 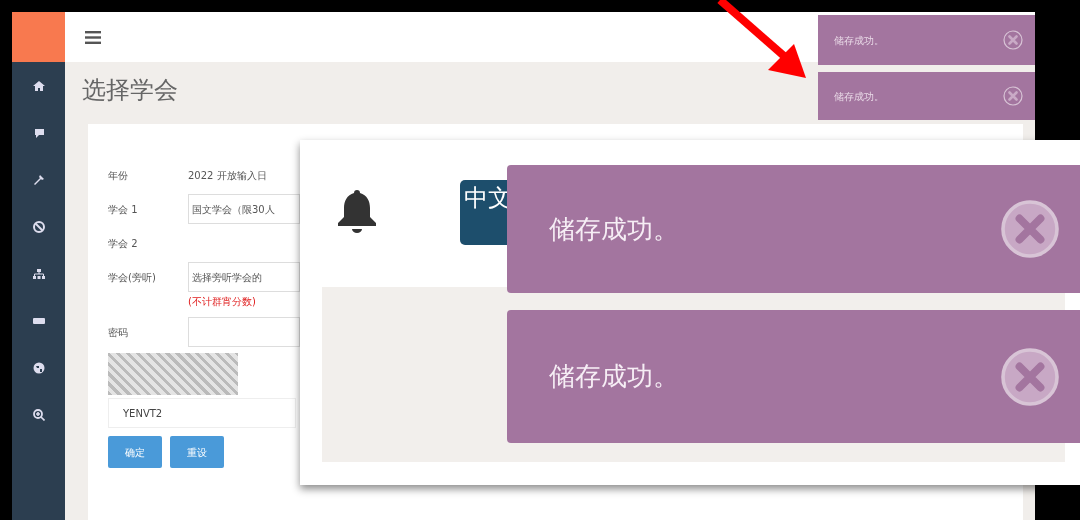 I want to click on field-value: 2022 开放输入日, so click(x=227, y=175).